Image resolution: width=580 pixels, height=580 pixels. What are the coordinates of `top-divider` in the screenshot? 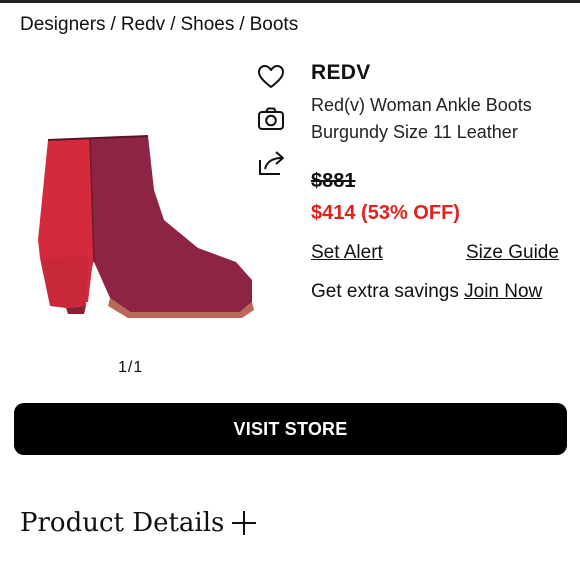 It's located at (290, 1).